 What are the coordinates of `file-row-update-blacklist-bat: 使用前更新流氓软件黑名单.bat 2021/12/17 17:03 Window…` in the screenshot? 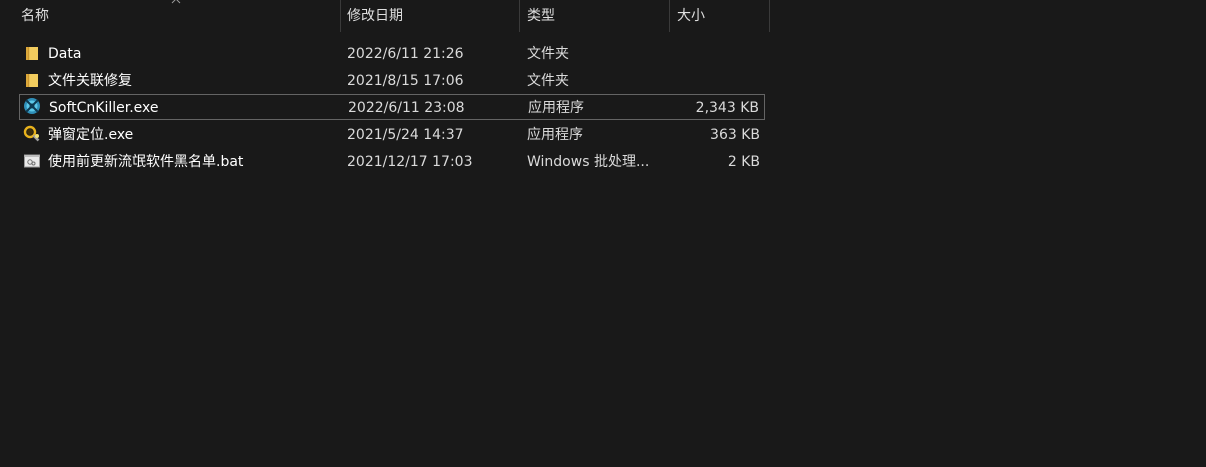 It's located at (392, 162).